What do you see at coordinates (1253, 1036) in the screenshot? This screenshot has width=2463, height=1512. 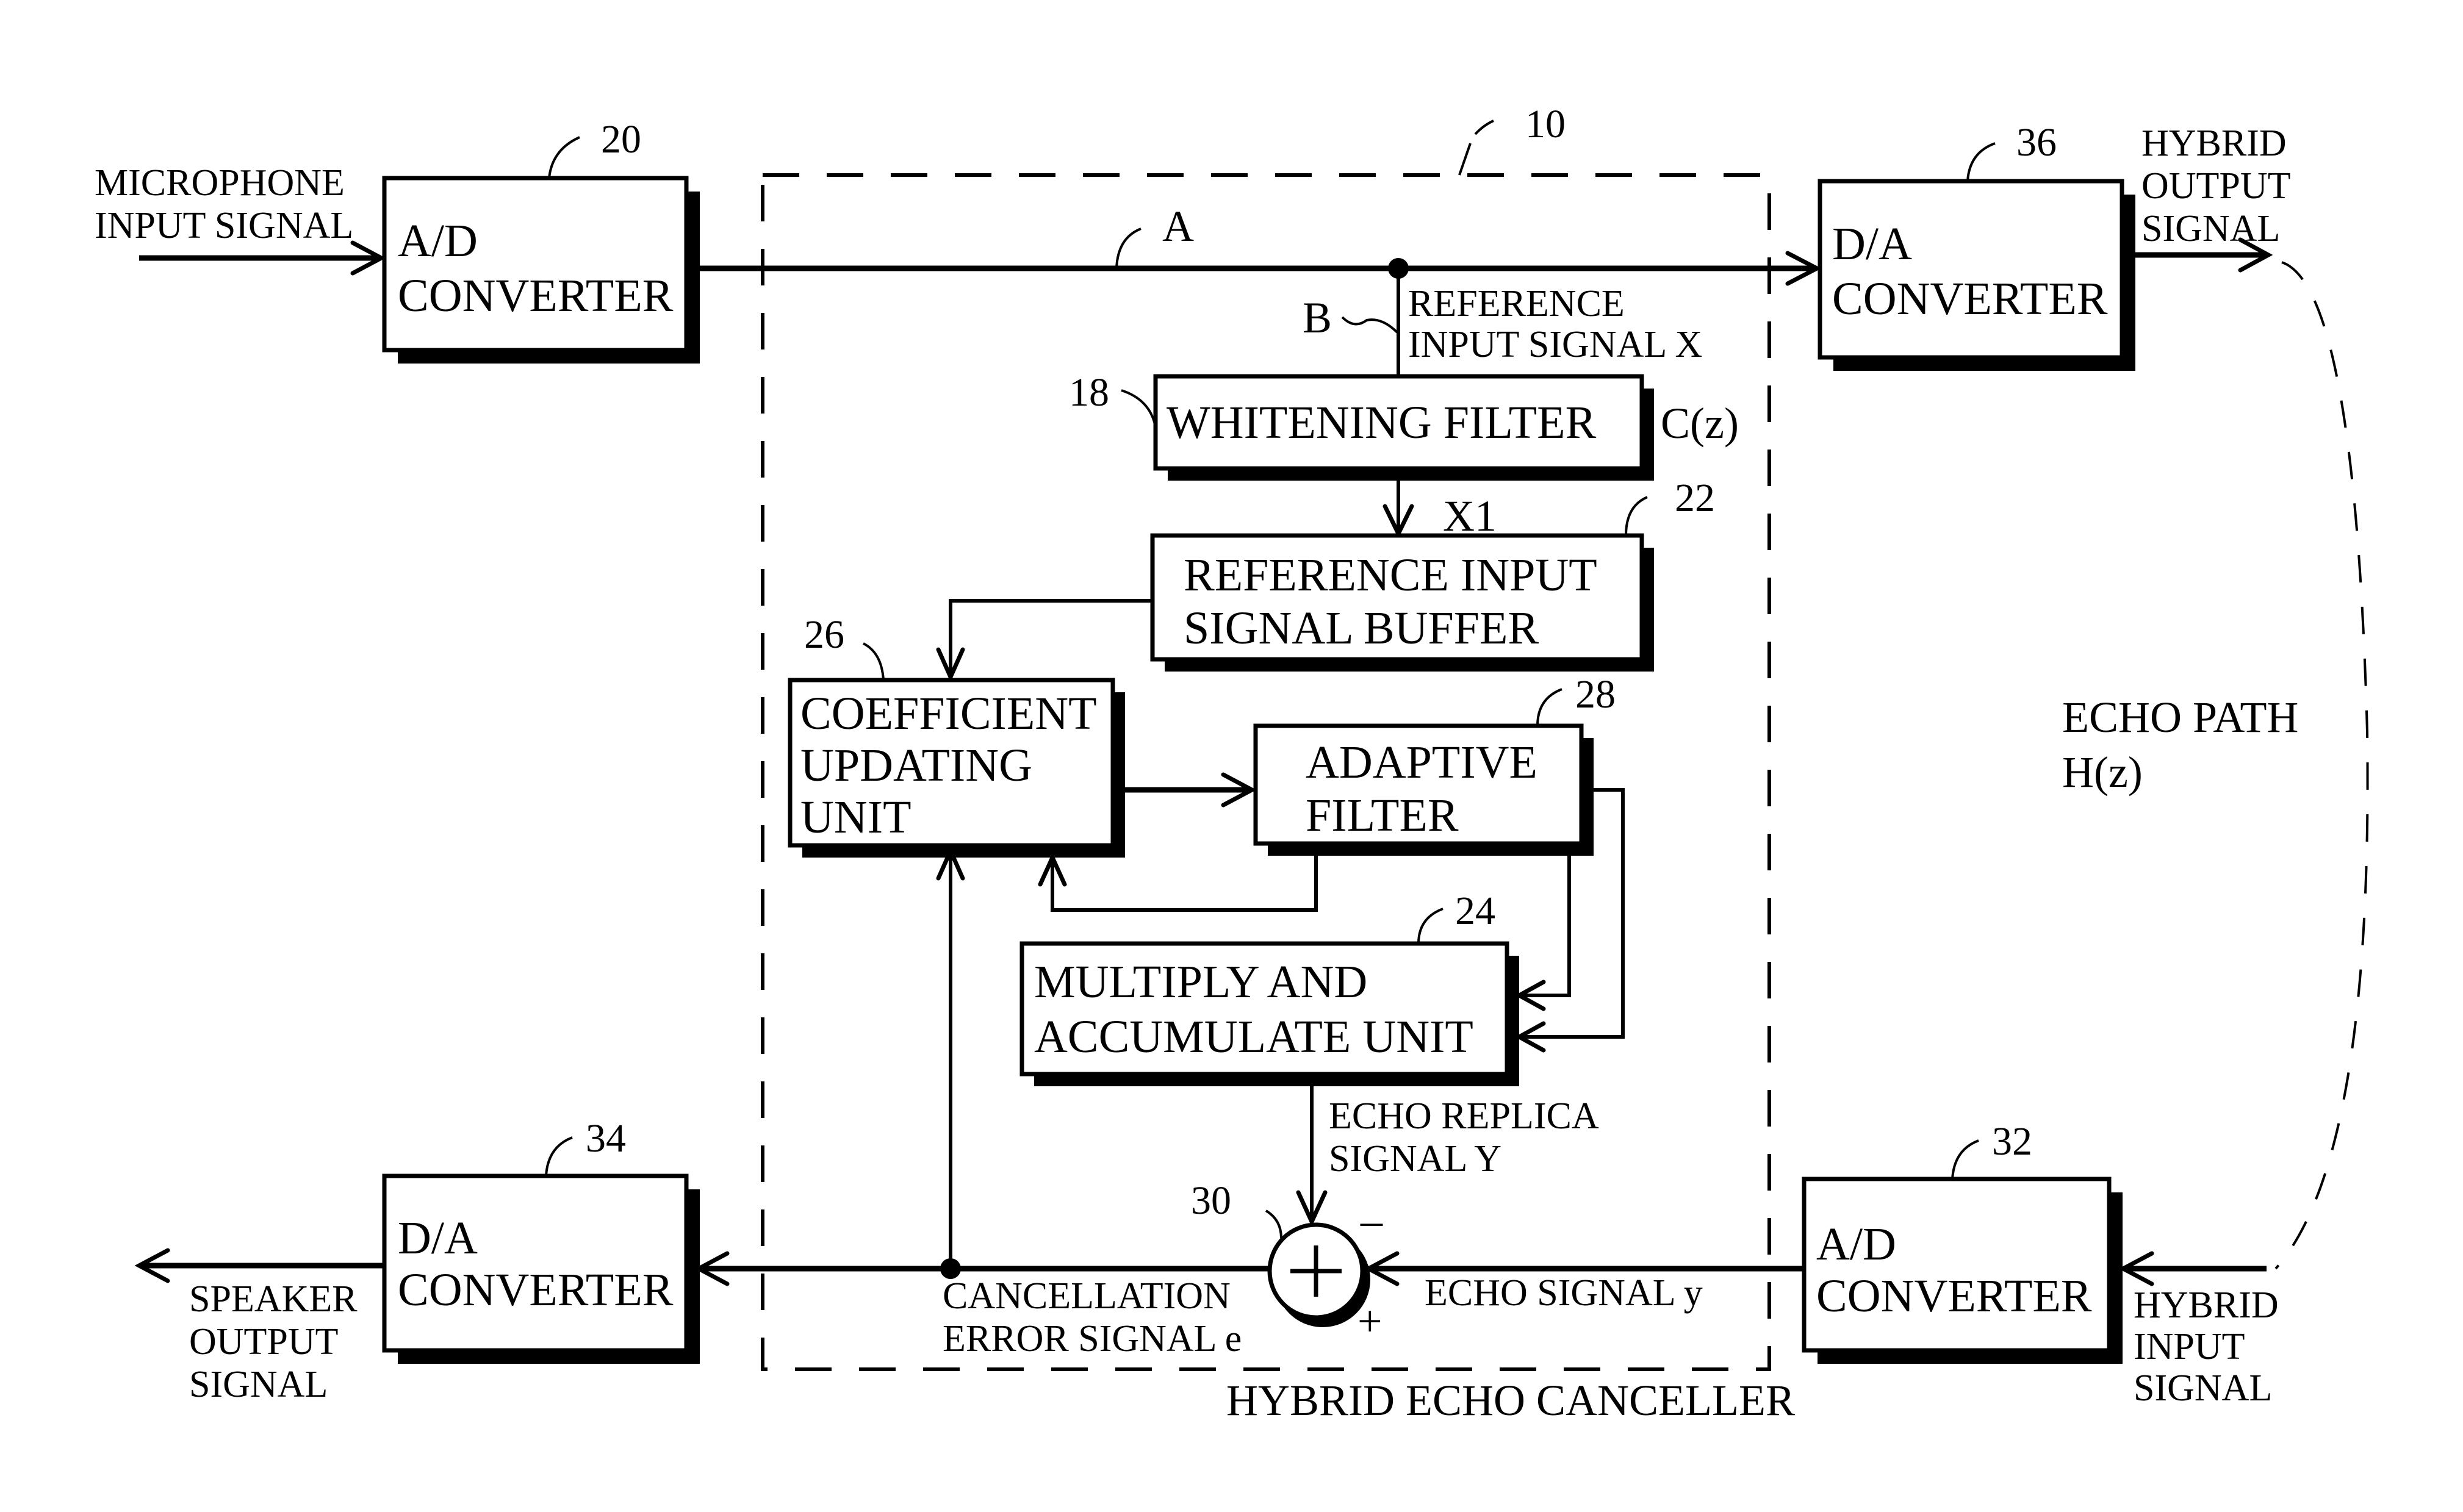 I see `block-line: ACCUMULATE UNIT` at bounding box center [1253, 1036].